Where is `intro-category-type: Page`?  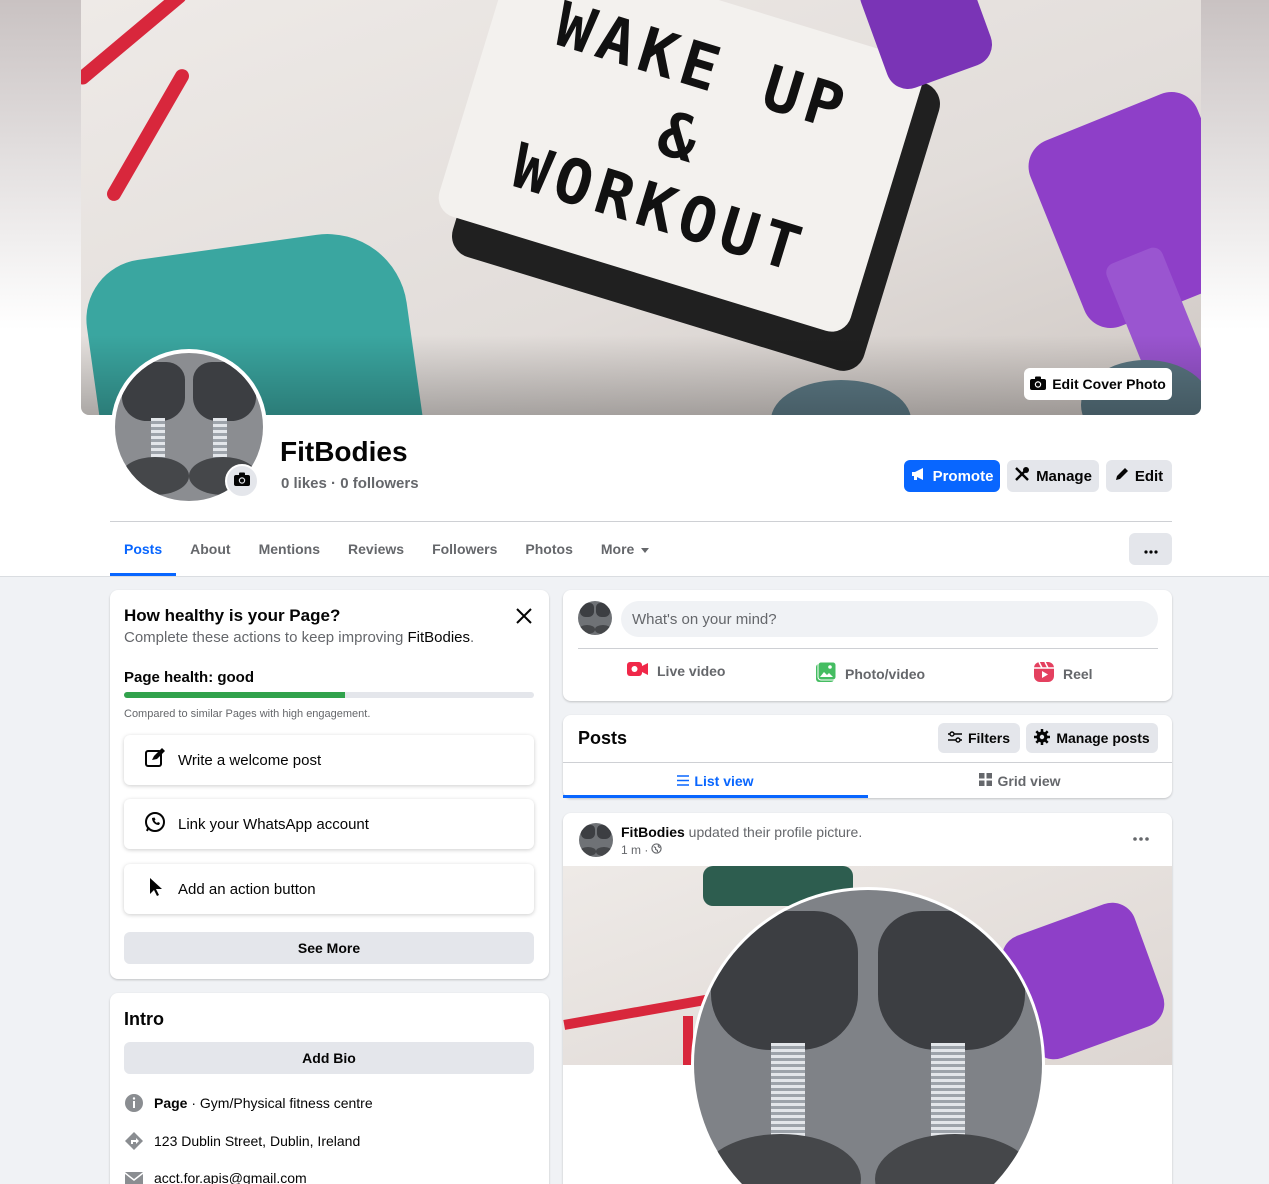
intro-category-type: Page is located at coordinates (171, 1103).